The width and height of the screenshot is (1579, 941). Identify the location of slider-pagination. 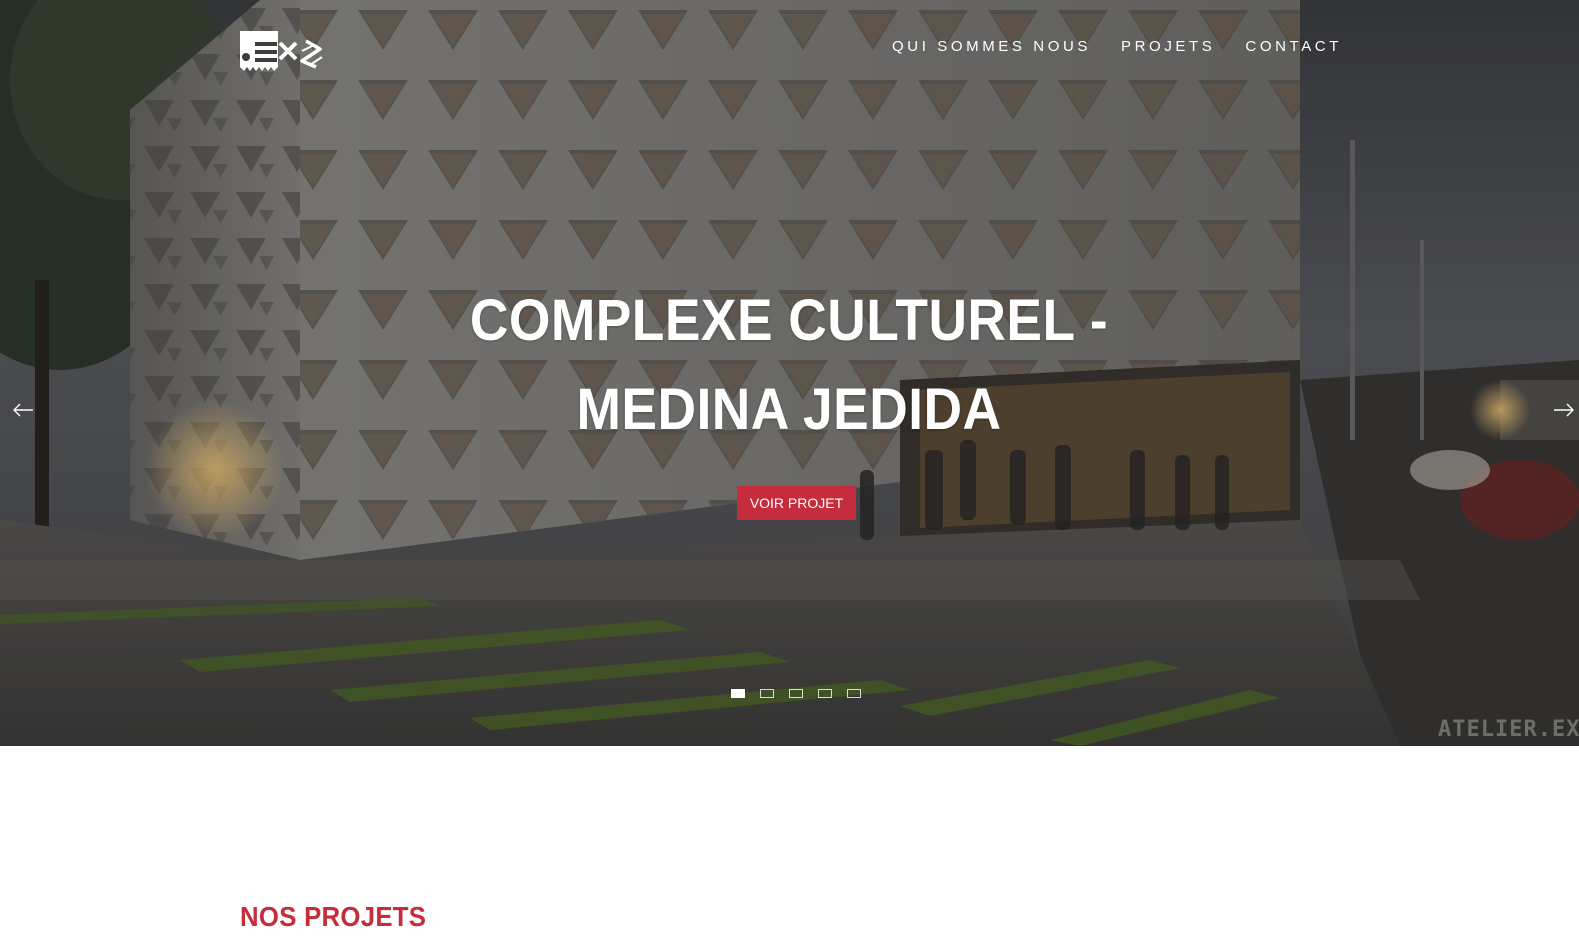
(796, 693).